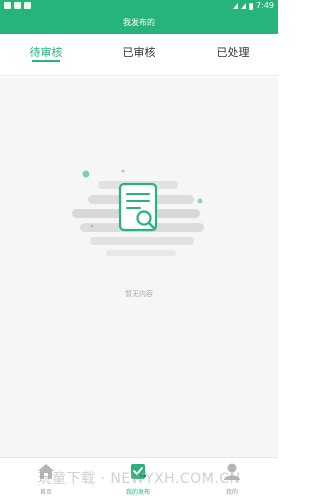 Image resolution: width=320 pixels, height=496 pixels. I want to click on active-tab-indicator, so click(46, 61).